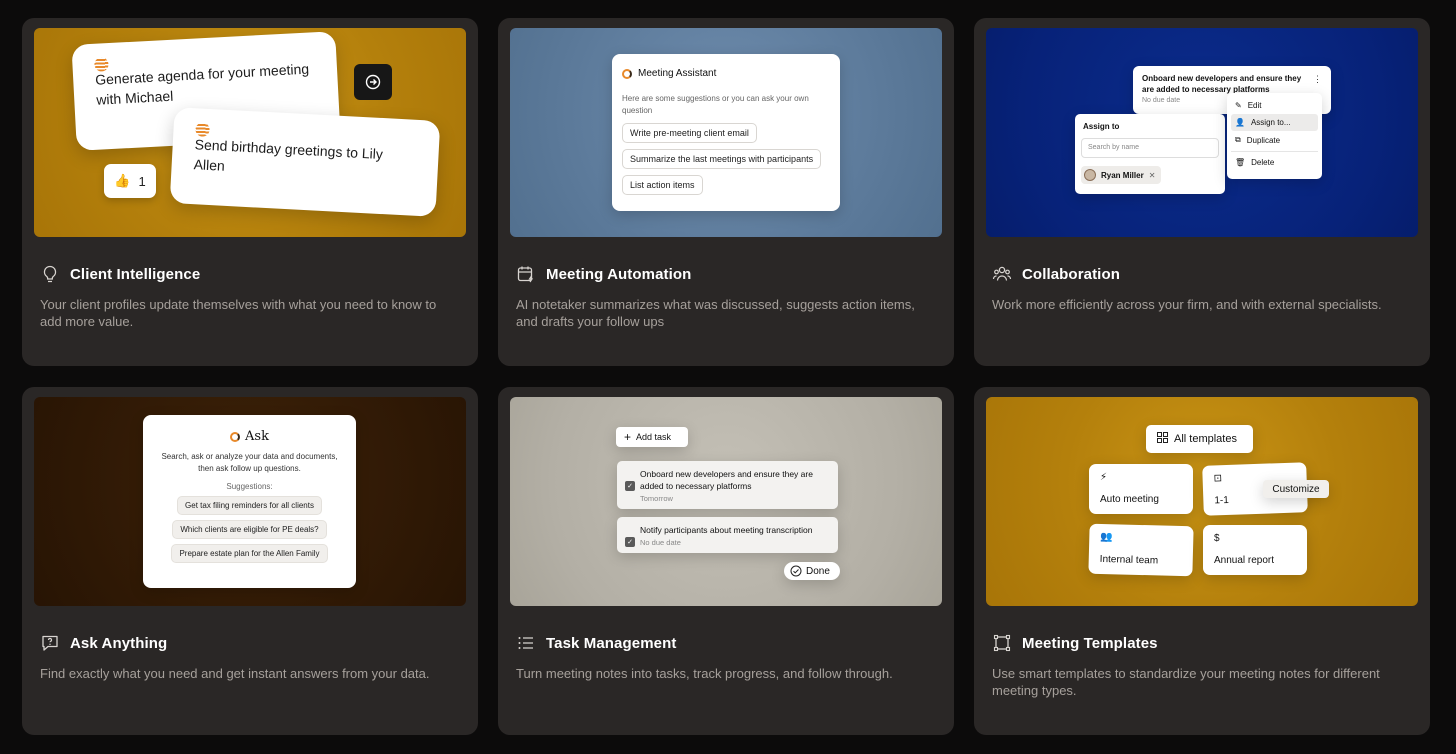  Describe the element at coordinates (1071, 274) in the screenshot. I see `card-title: Collaboration` at that location.